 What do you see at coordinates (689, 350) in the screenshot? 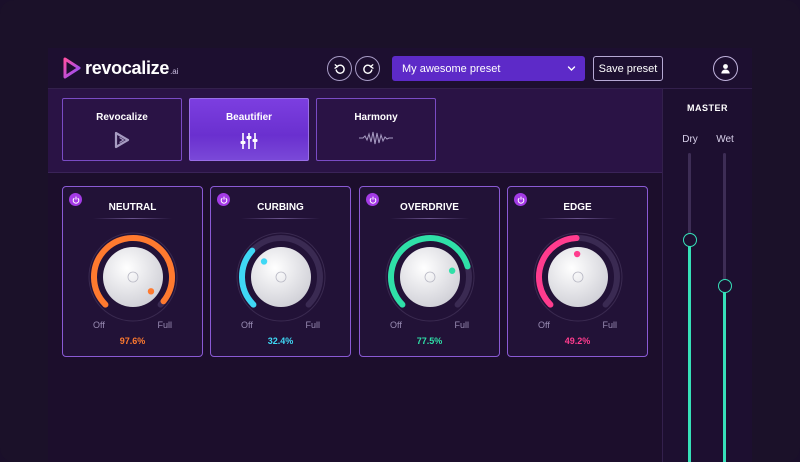
I see `dry-slider-fill` at bounding box center [689, 350].